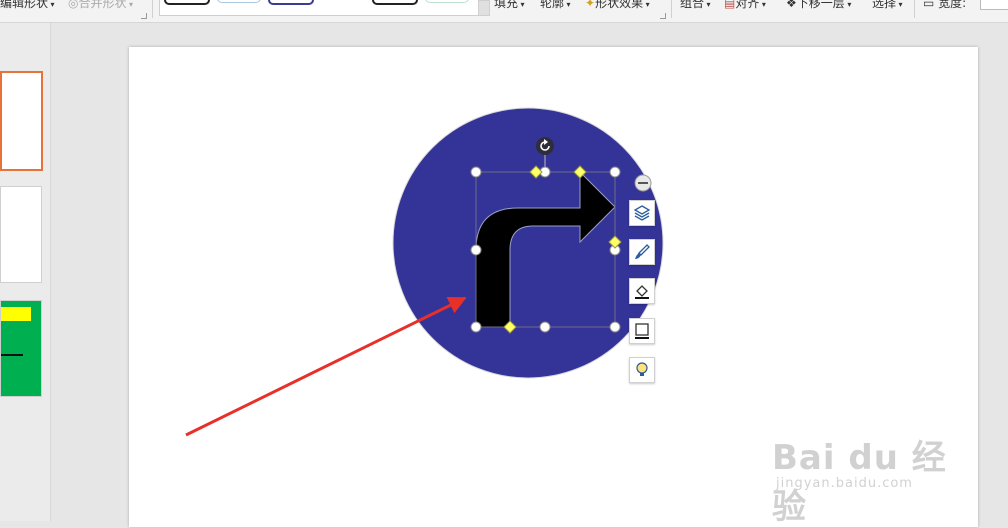 The height and width of the screenshot is (528, 1008). What do you see at coordinates (844, 483) in the screenshot?
I see `watermark-url: jingyan.baidu.com` at bounding box center [844, 483].